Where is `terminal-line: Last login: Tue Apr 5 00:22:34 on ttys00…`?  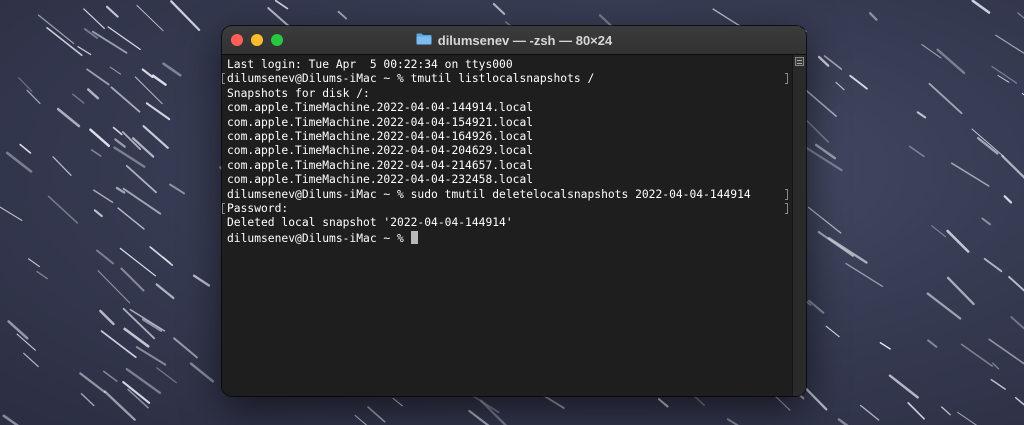 terminal-line: Last login: Tue Apr 5 00:22:34 on ttys00… is located at coordinates (370, 64).